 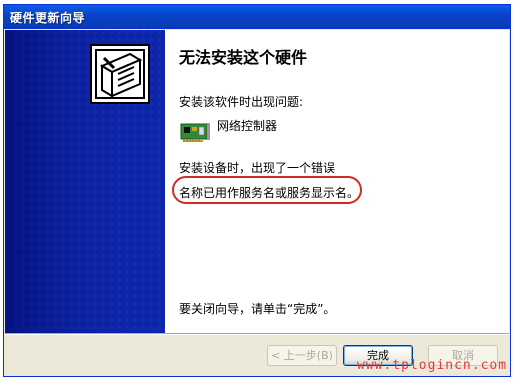 What do you see at coordinates (195, 132) in the screenshot?
I see `network-card-icon` at bounding box center [195, 132].